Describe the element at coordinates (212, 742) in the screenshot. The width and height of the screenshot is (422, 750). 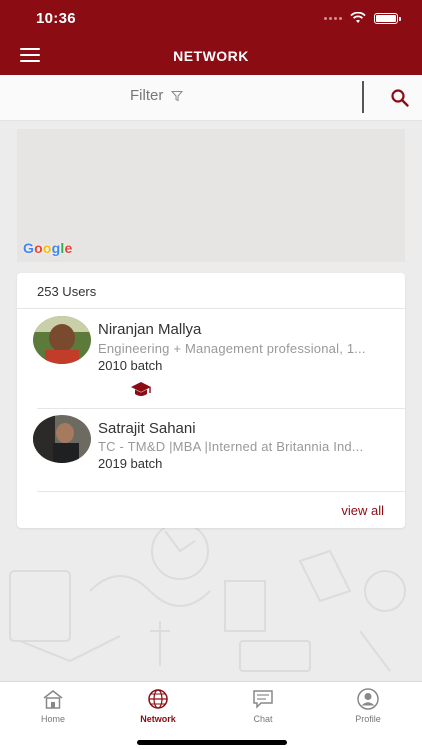
I see `home-indicator` at that location.